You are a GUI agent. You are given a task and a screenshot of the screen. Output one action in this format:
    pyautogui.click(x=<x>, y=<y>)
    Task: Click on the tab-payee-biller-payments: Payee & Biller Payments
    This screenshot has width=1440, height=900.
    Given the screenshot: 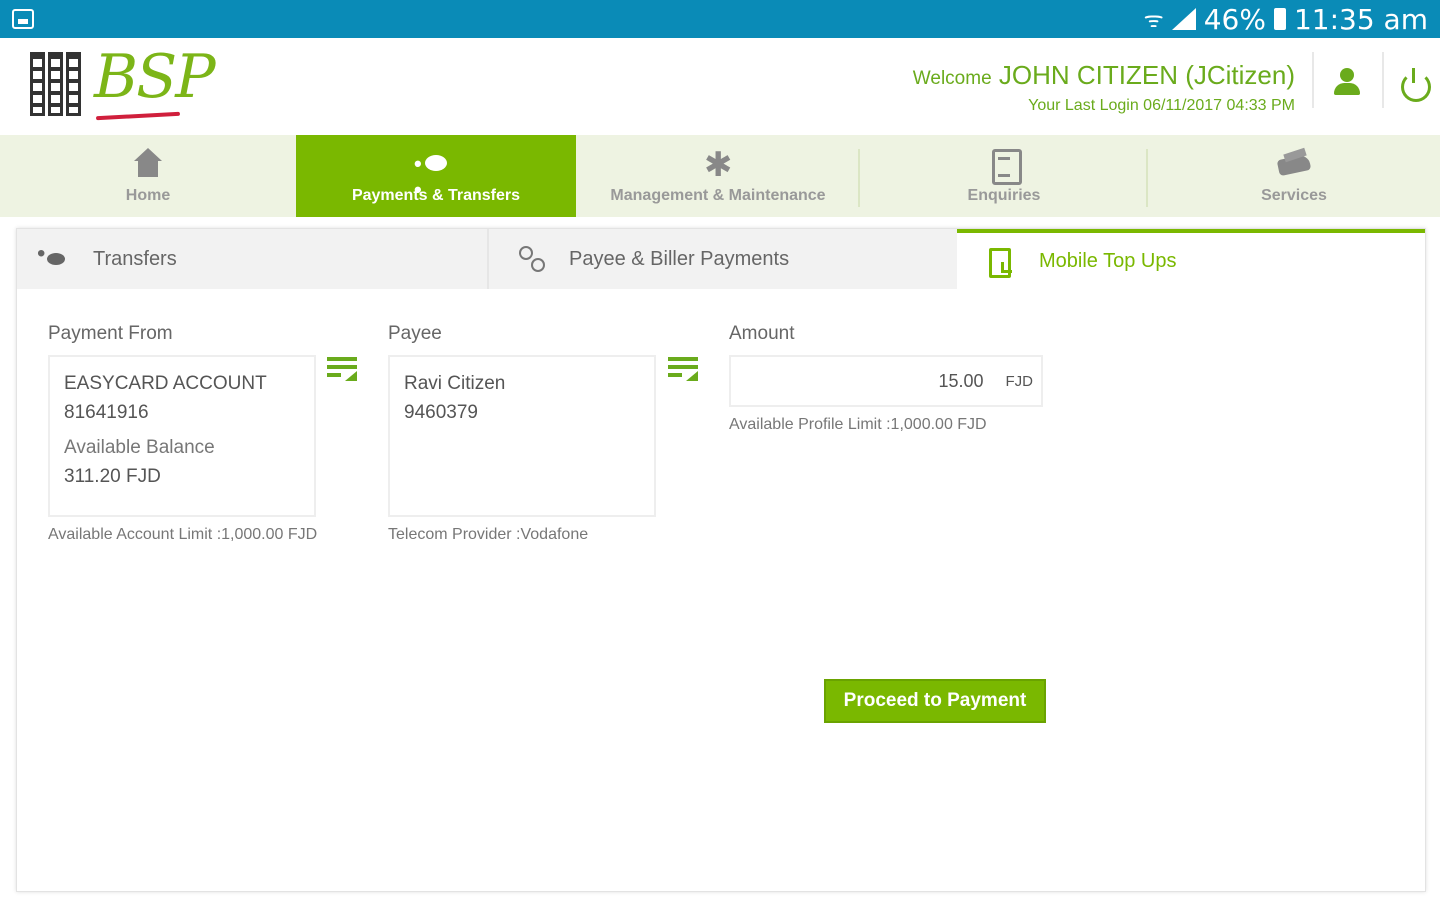 What is the action you would take?
    pyautogui.click(x=722, y=259)
    